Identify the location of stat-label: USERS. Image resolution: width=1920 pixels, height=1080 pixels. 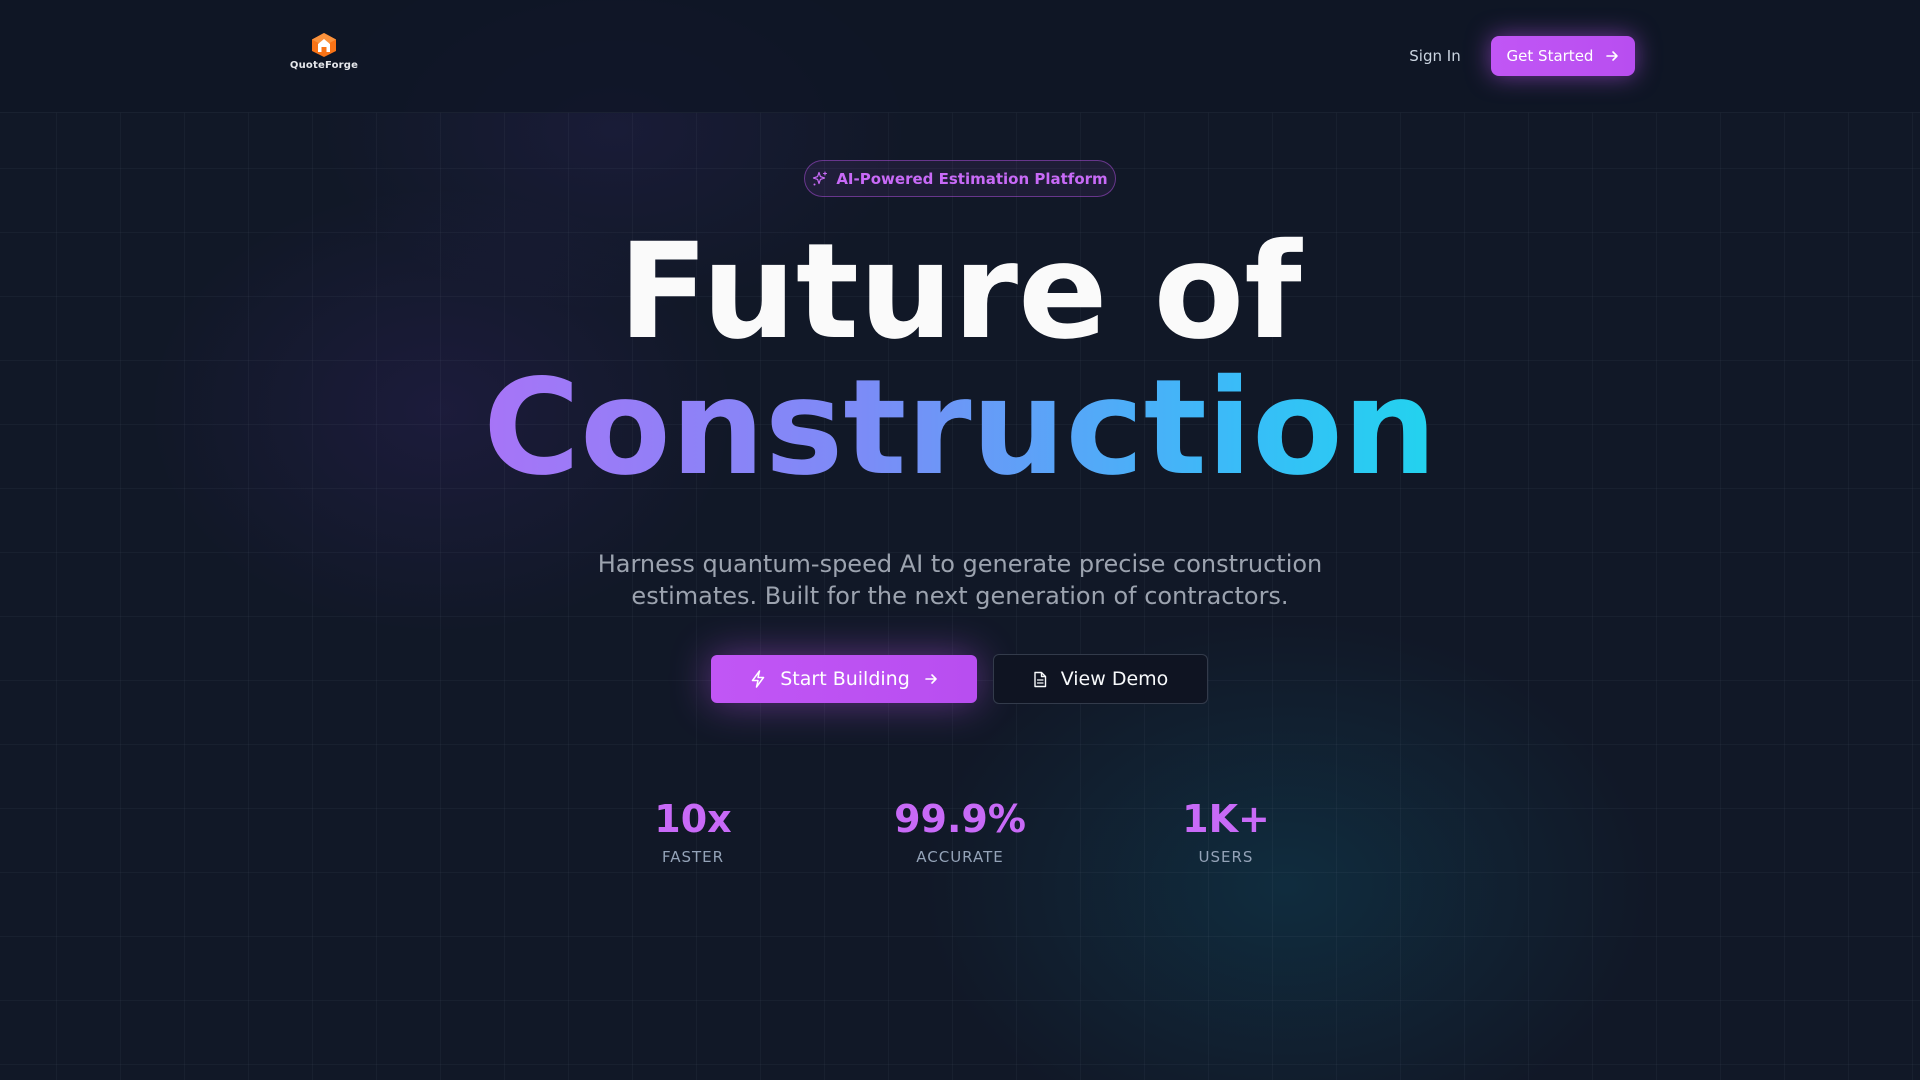
(1226, 857).